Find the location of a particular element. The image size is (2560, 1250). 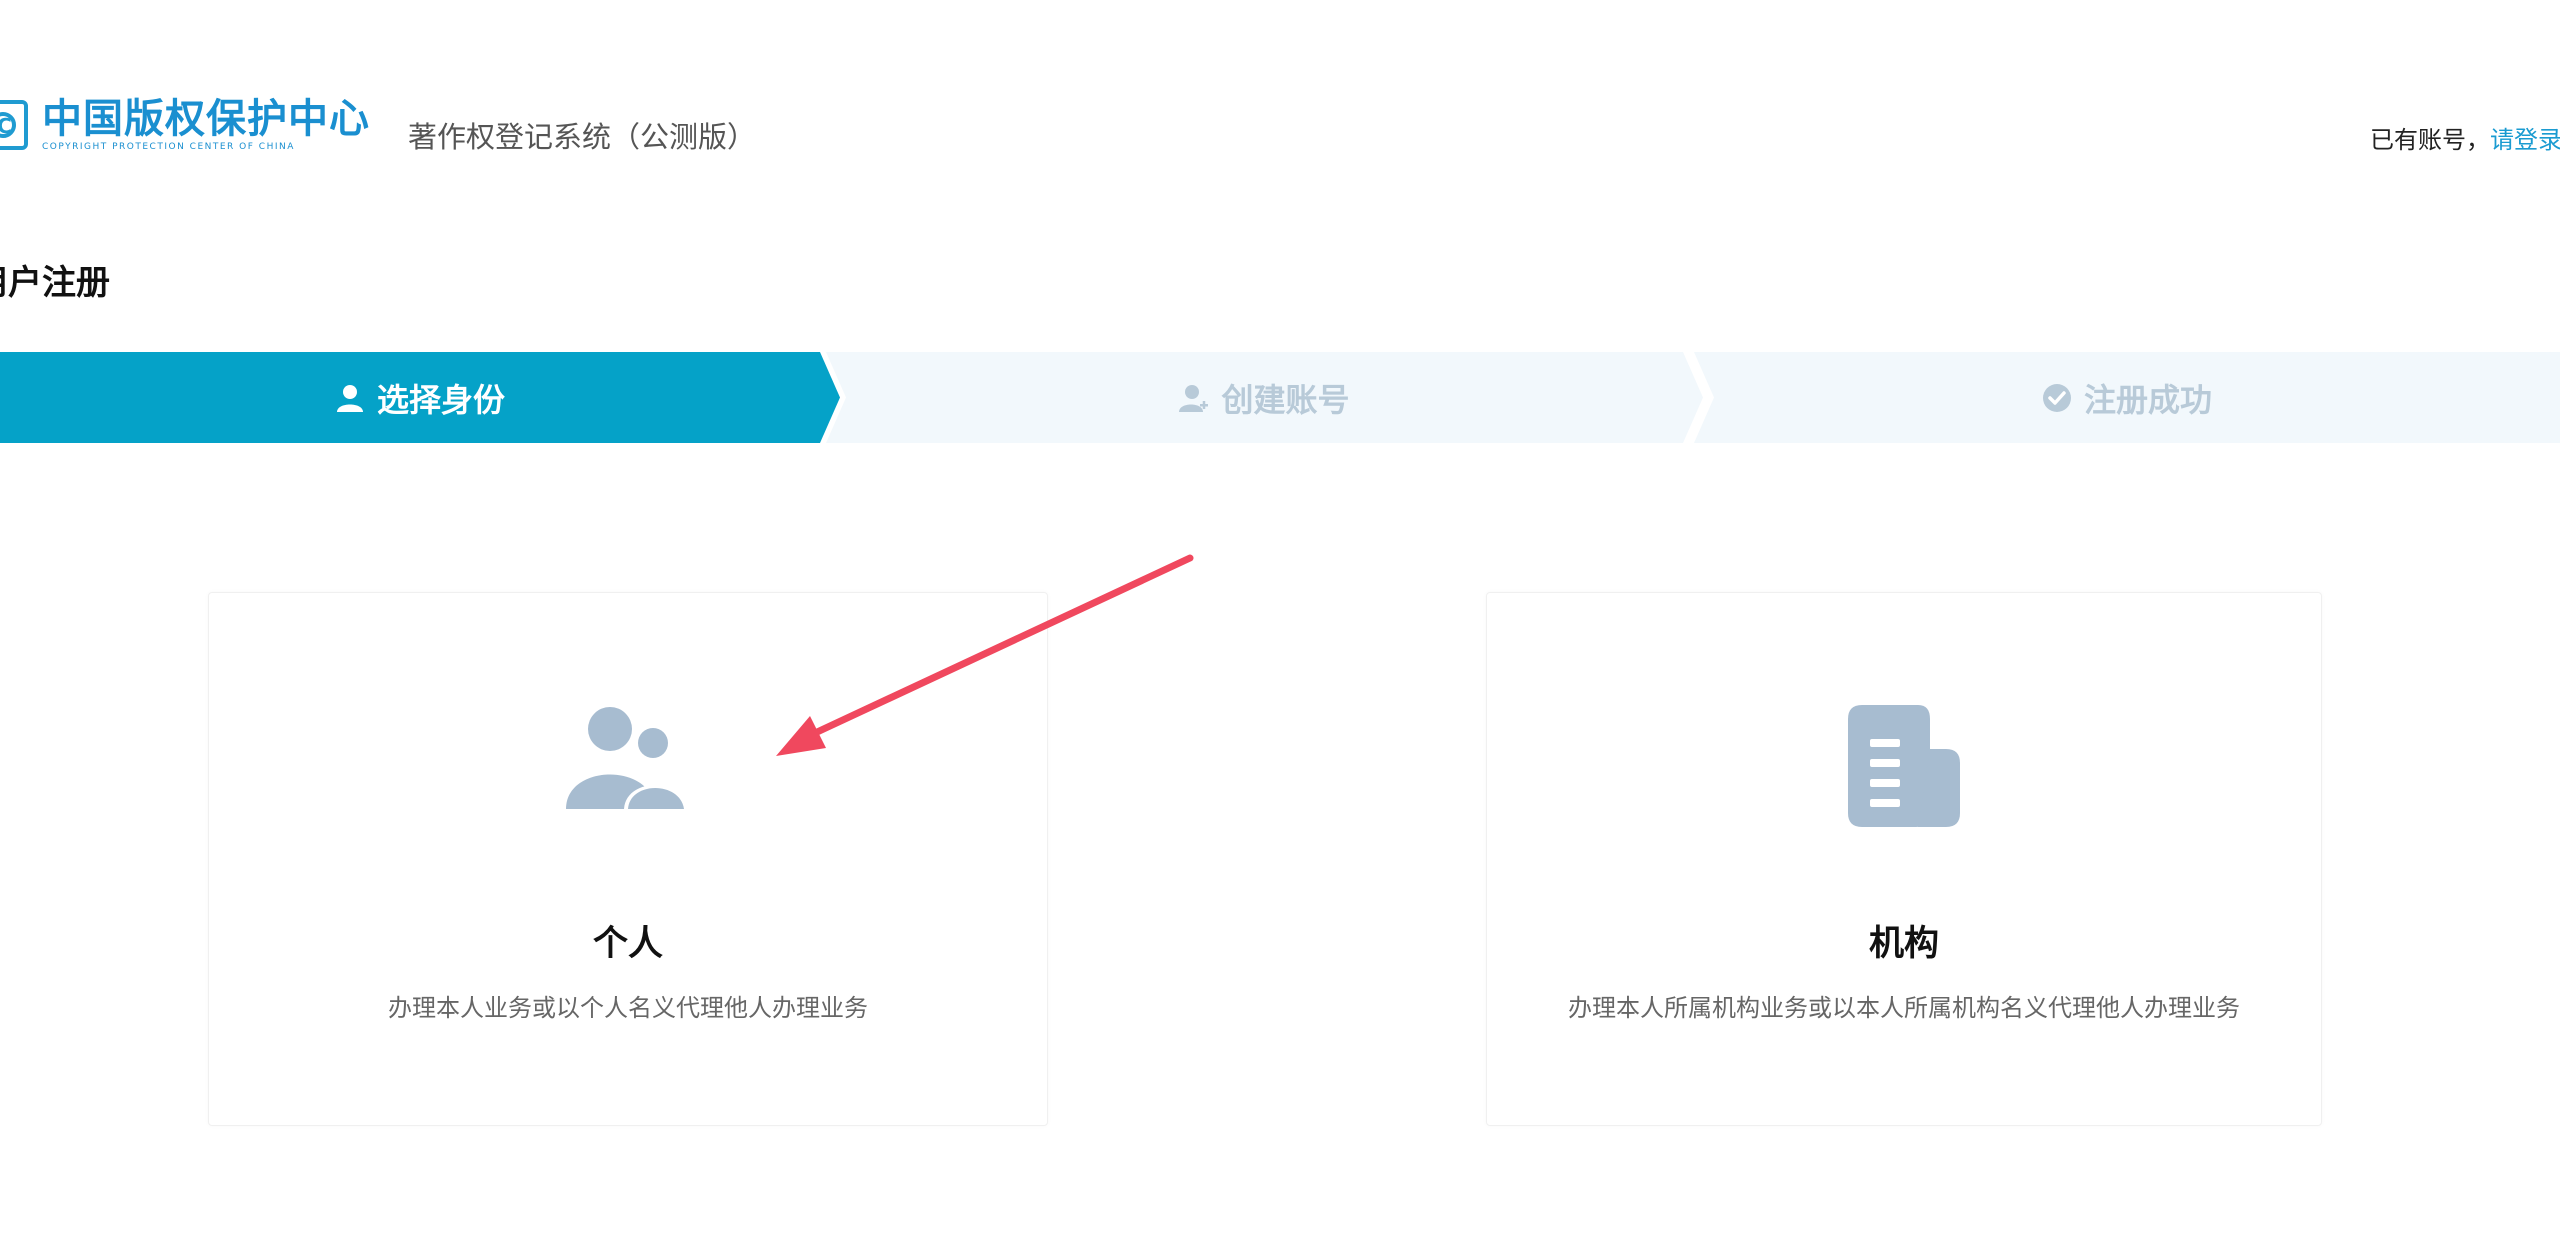

step-label: 注册成功 is located at coordinates (2147, 399).